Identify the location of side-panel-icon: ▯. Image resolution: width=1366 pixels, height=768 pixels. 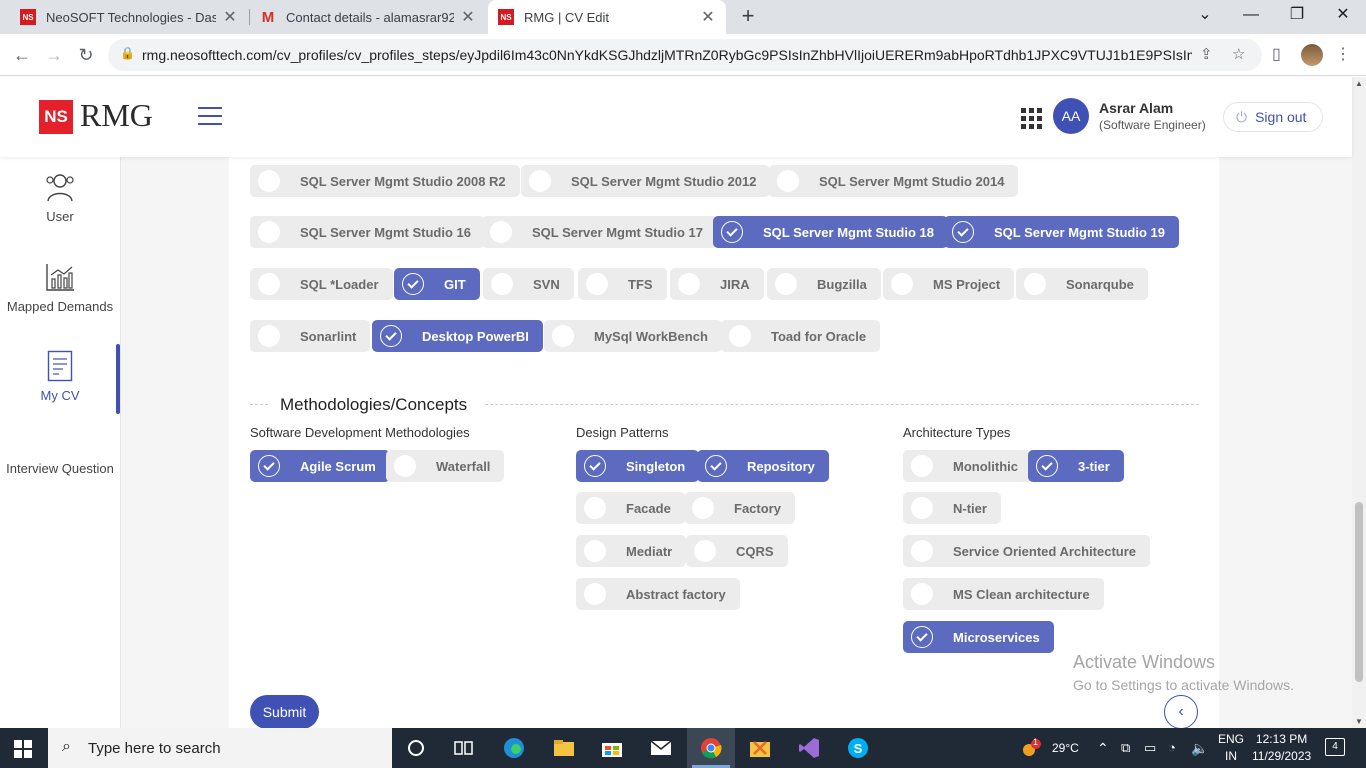
(1276, 54).